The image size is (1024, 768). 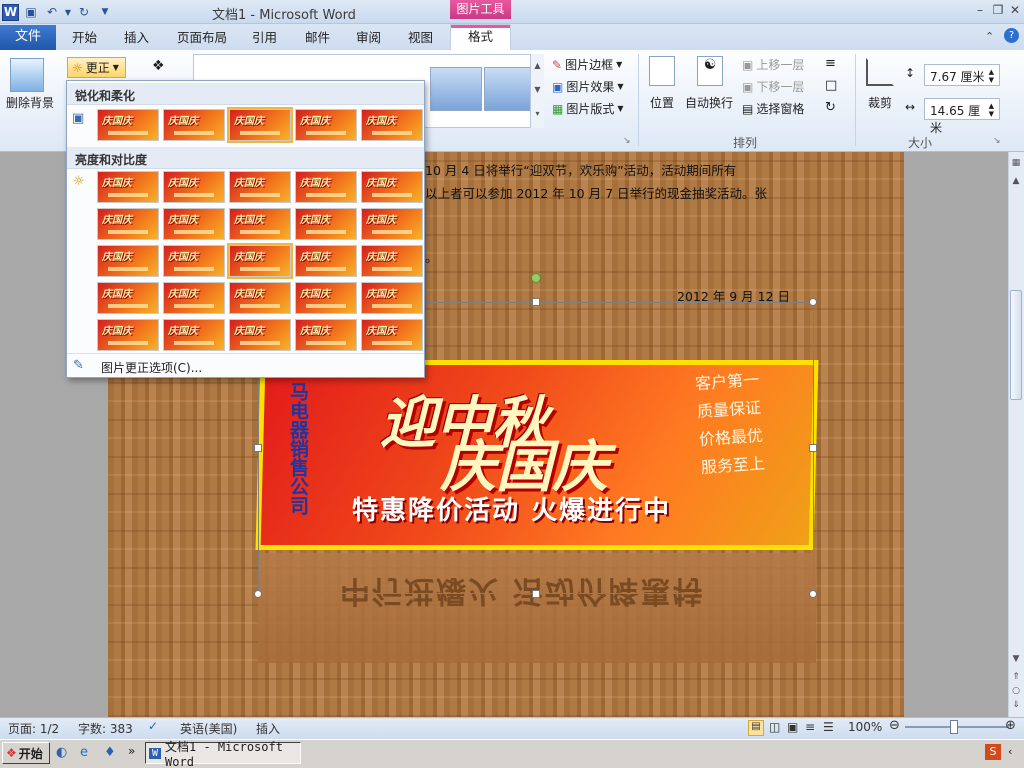 What do you see at coordinates (84, 38) in the screenshot?
I see `tab-home: 开始` at bounding box center [84, 38].